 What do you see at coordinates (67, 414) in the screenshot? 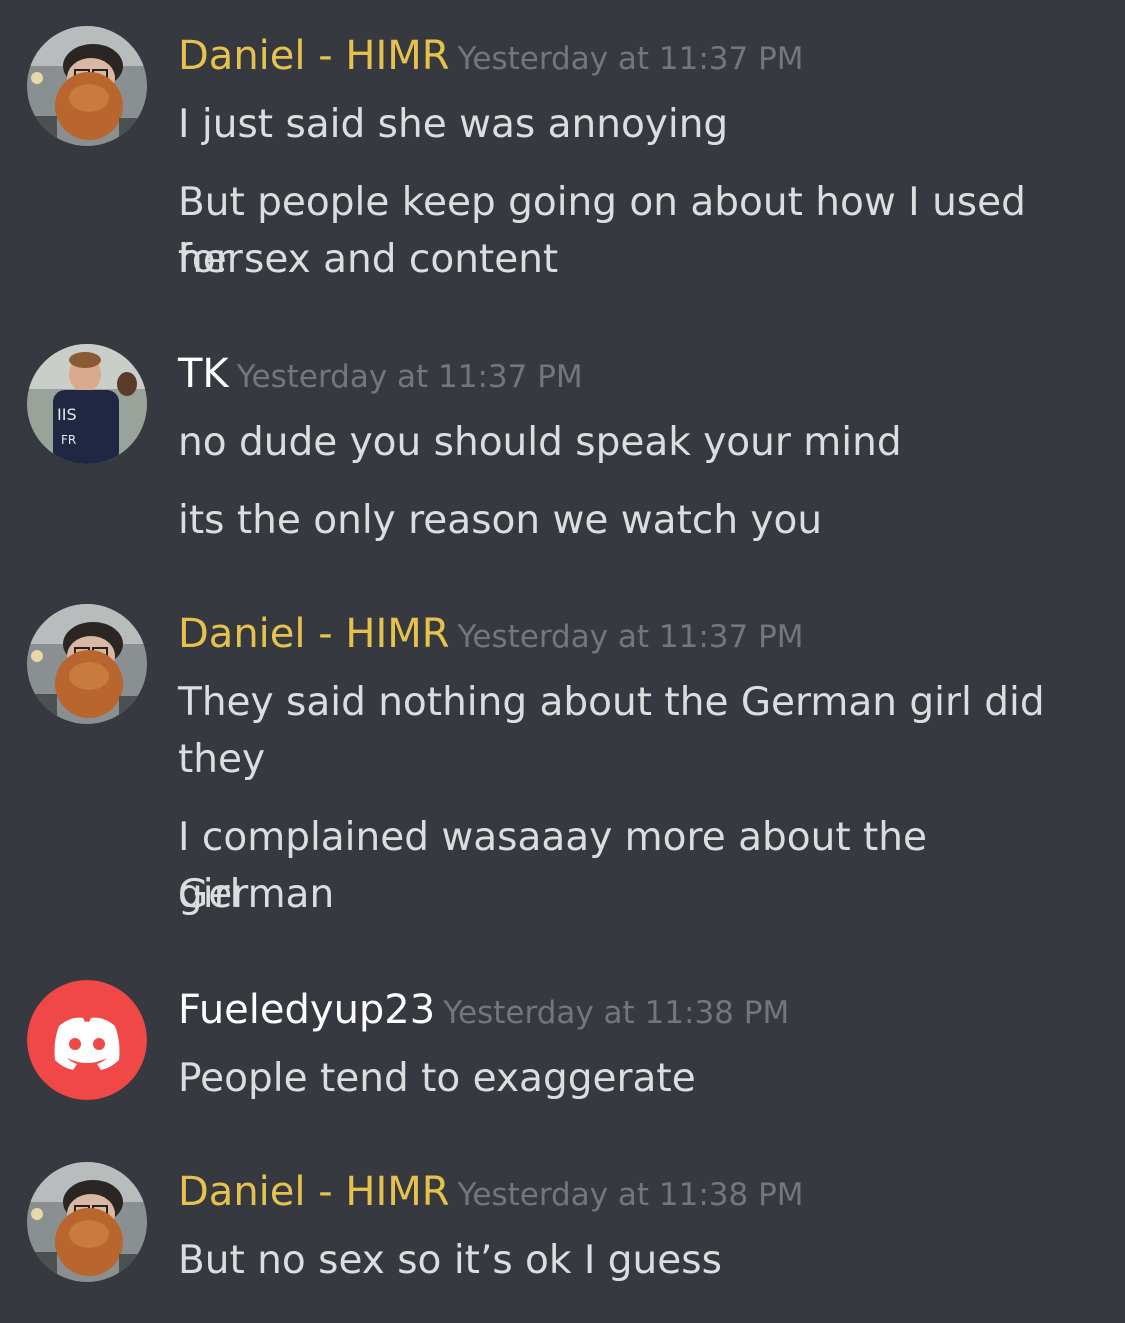
I see `svg-text: IIS` at bounding box center [67, 414].